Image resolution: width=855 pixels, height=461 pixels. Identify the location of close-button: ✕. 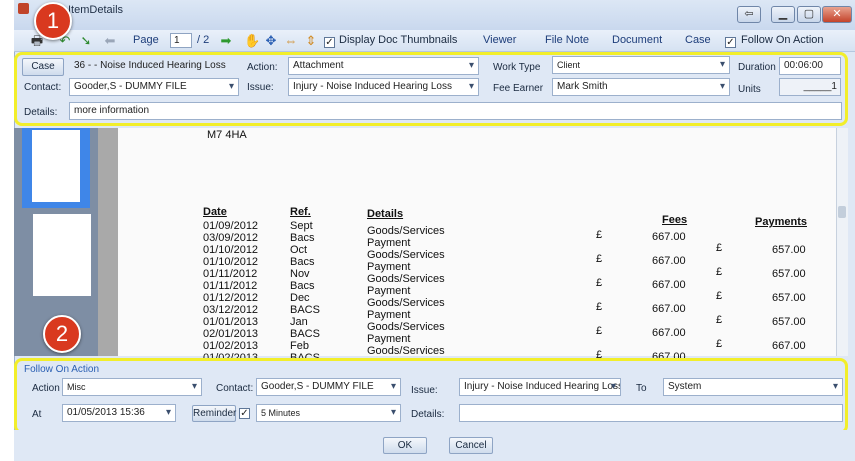
(837, 14).